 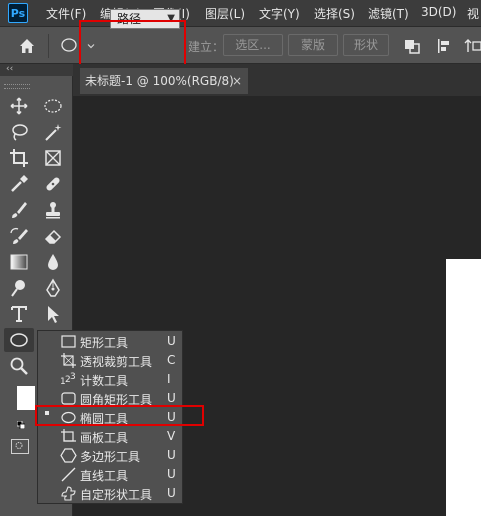 I want to click on make-shape-button: 形状, so click(x=366, y=45).